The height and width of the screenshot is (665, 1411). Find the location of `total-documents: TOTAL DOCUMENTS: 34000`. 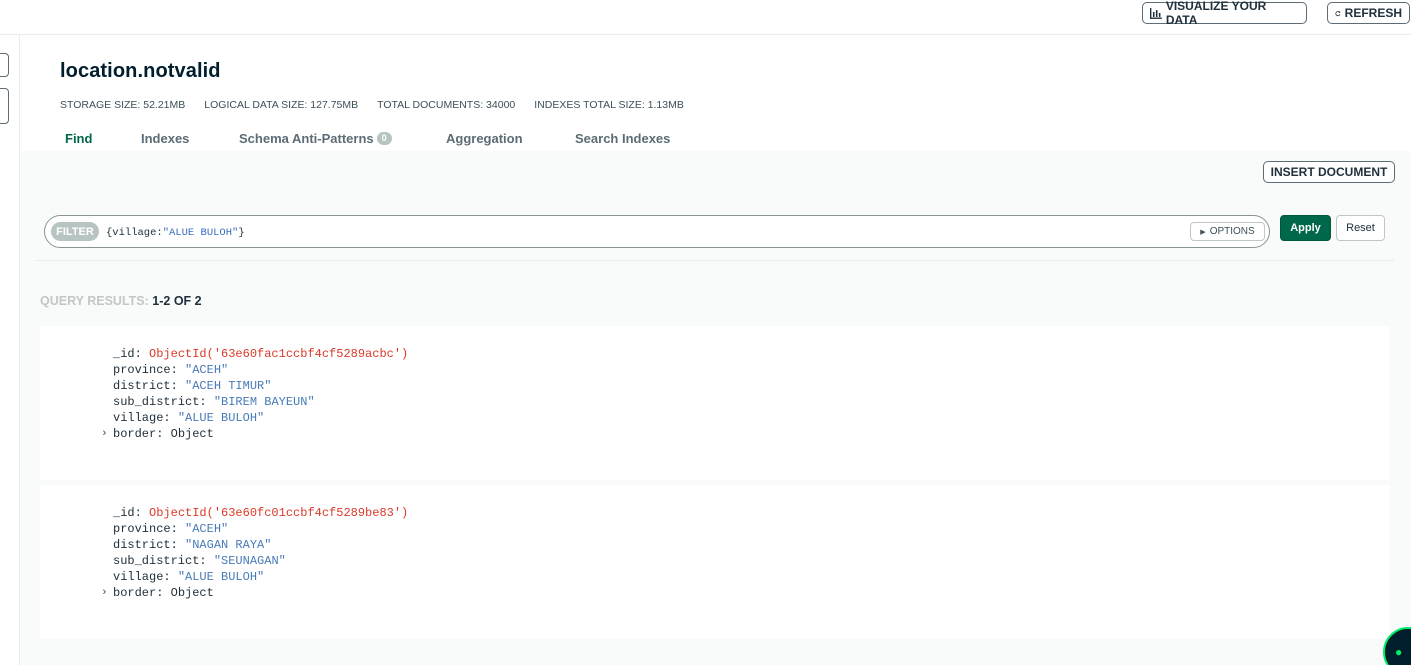

total-documents: TOTAL DOCUMENTS: 34000 is located at coordinates (446, 105).